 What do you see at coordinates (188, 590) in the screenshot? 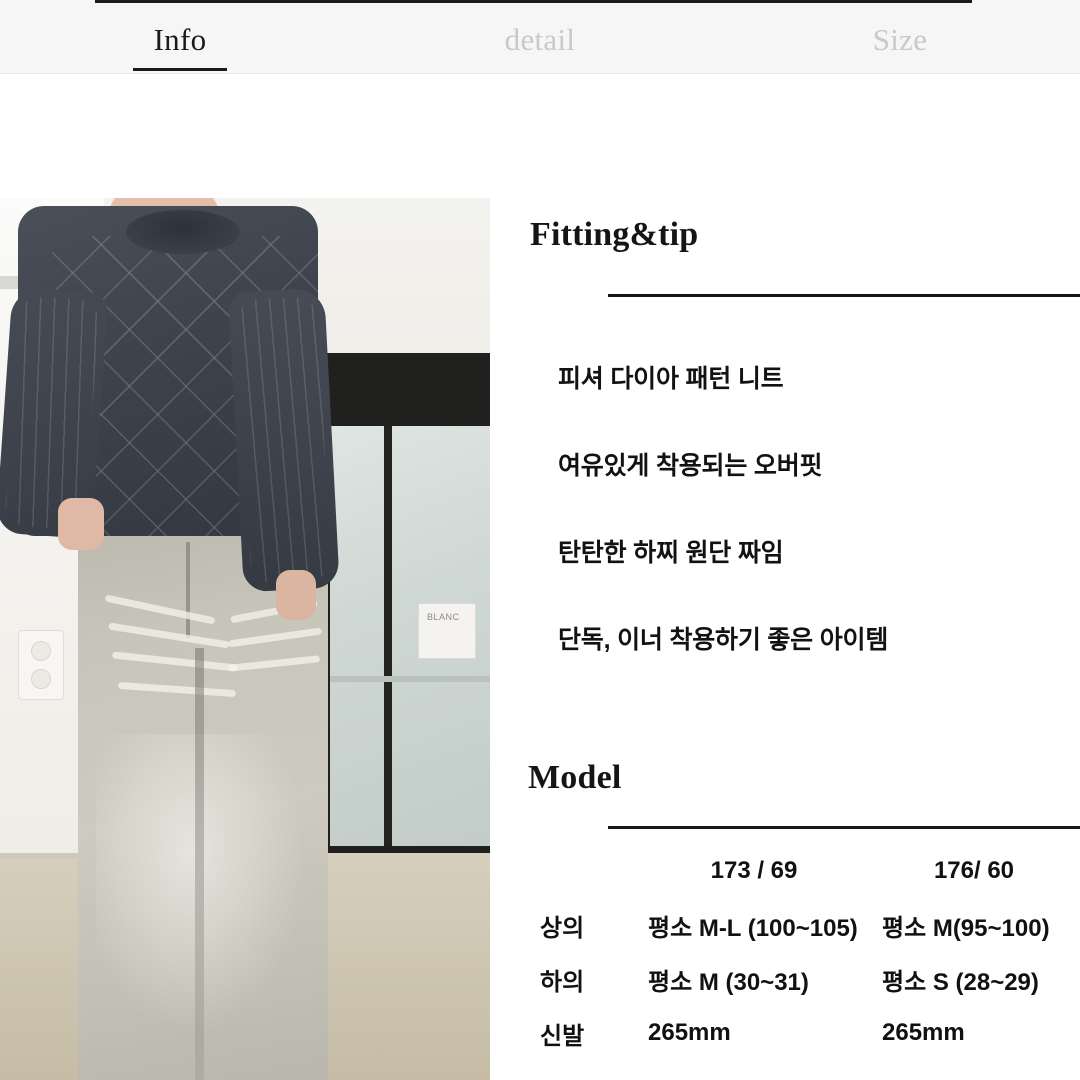
I see `jeans-fly-seam` at bounding box center [188, 590].